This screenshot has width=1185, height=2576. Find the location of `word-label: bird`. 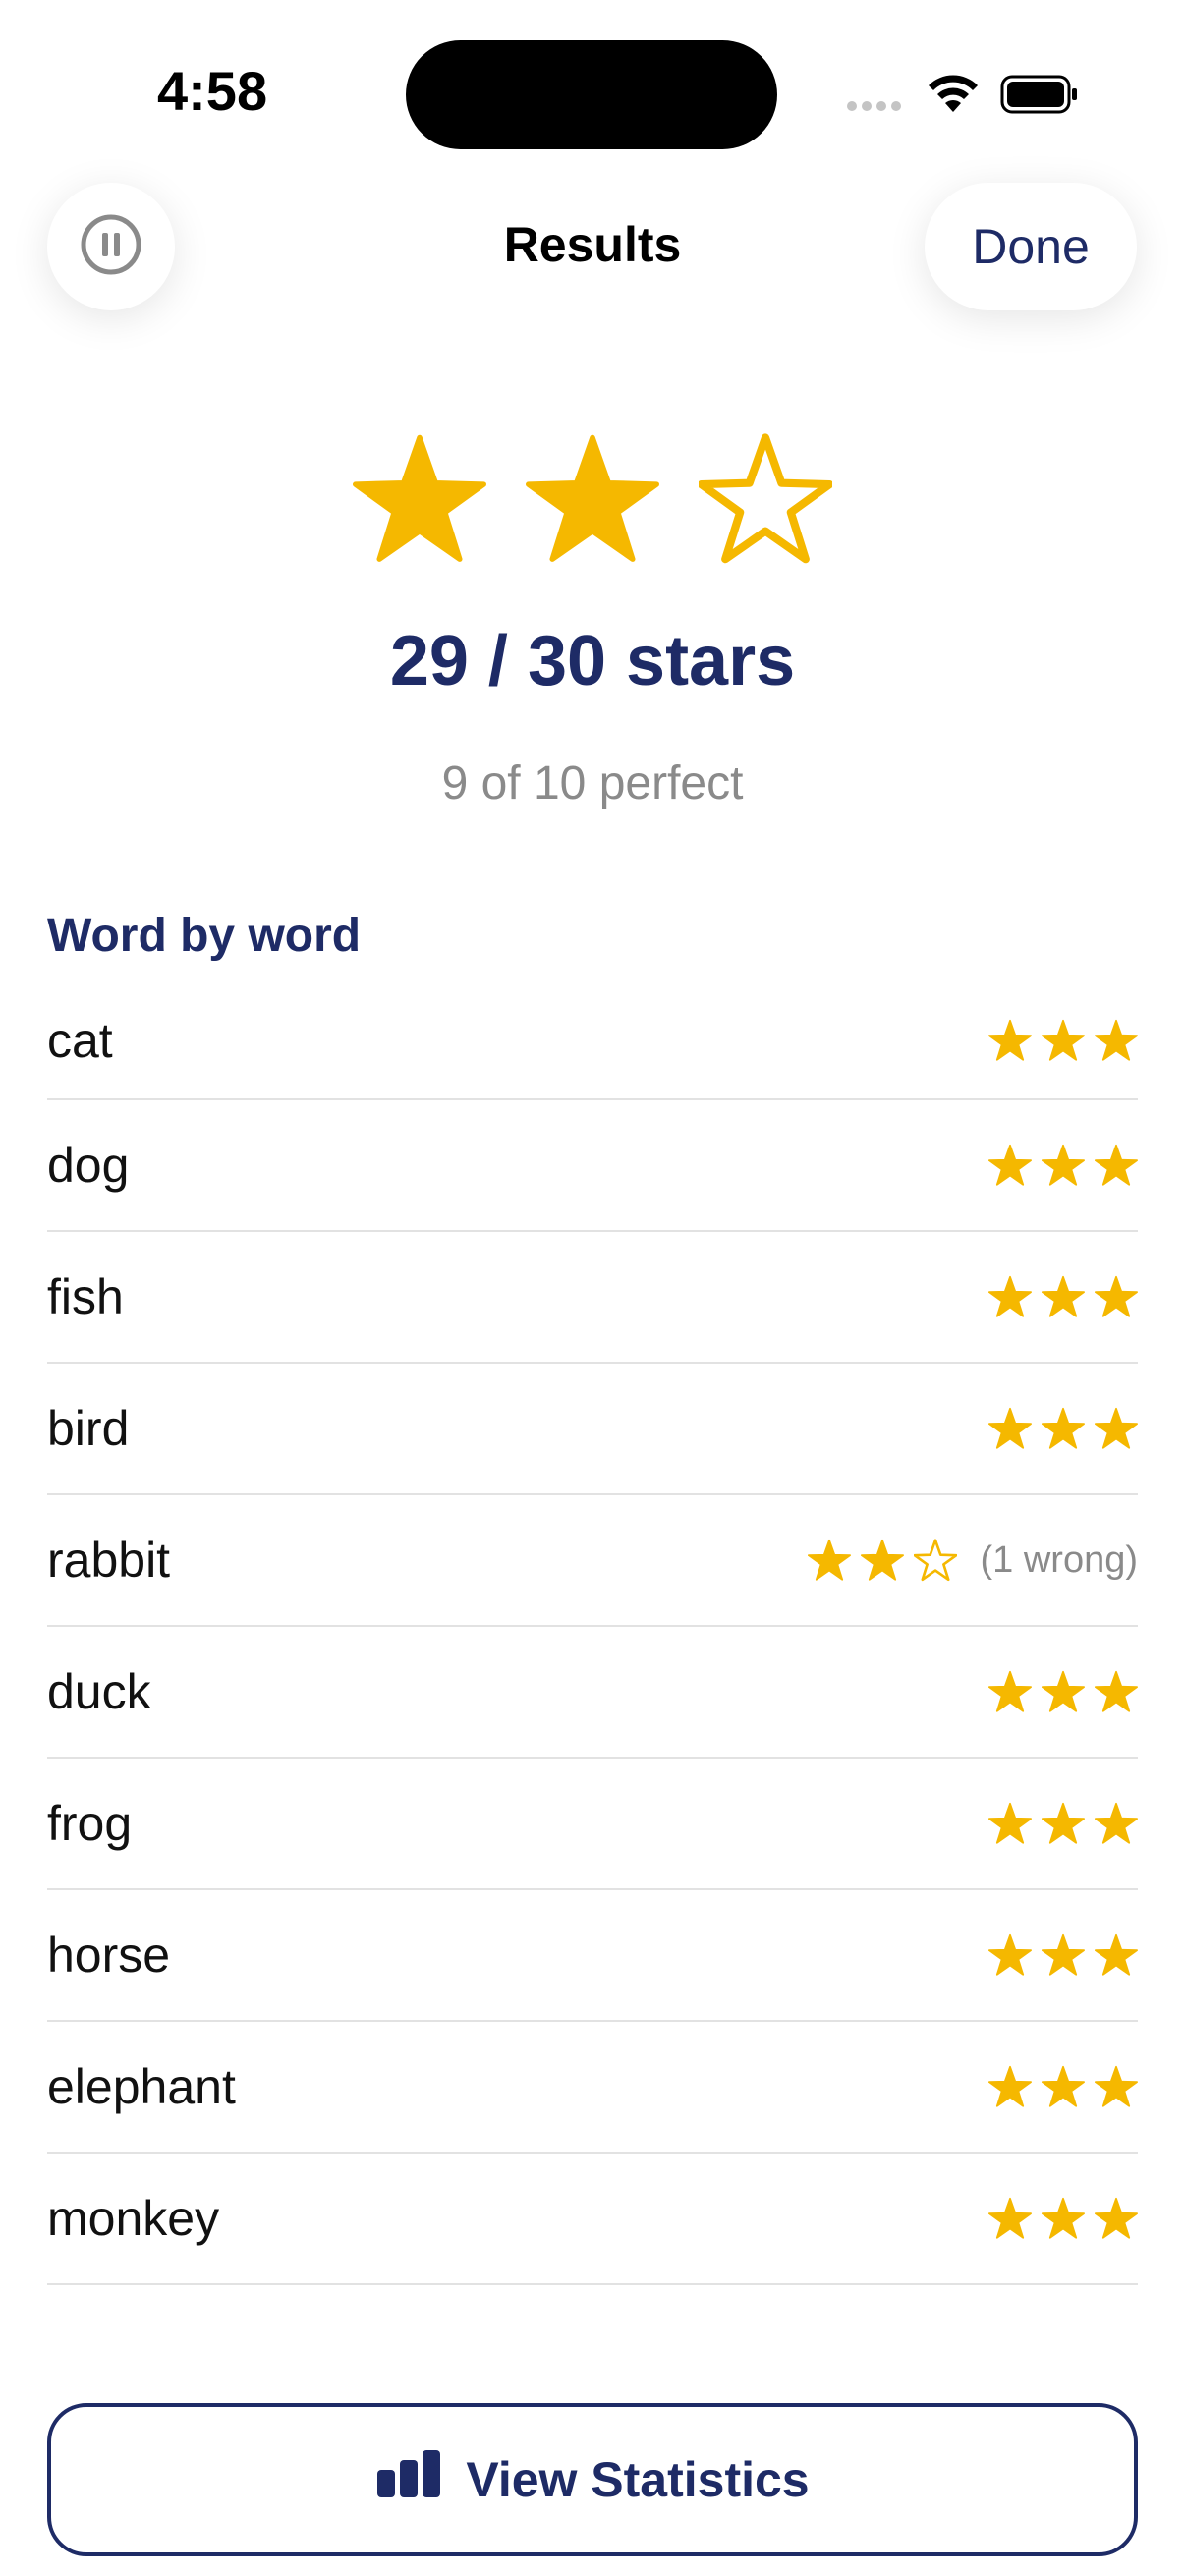

word-label: bird is located at coordinates (89, 1428).